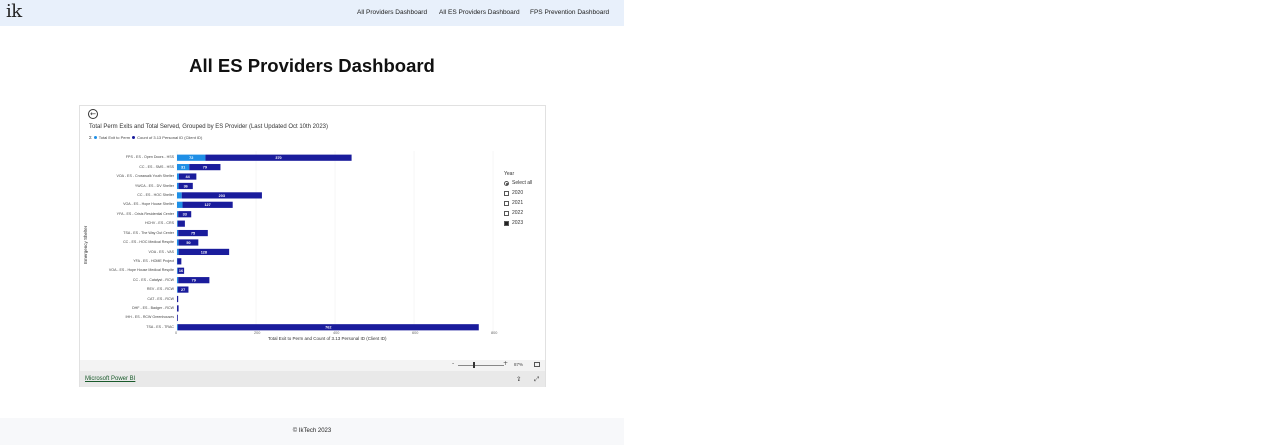 Image resolution: width=1280 pixels, height=445 pixels. What do you see at coordinates (183, 290) in the screenshot?
I see `bar-data-label: 27` at bounding box center [183, 290].